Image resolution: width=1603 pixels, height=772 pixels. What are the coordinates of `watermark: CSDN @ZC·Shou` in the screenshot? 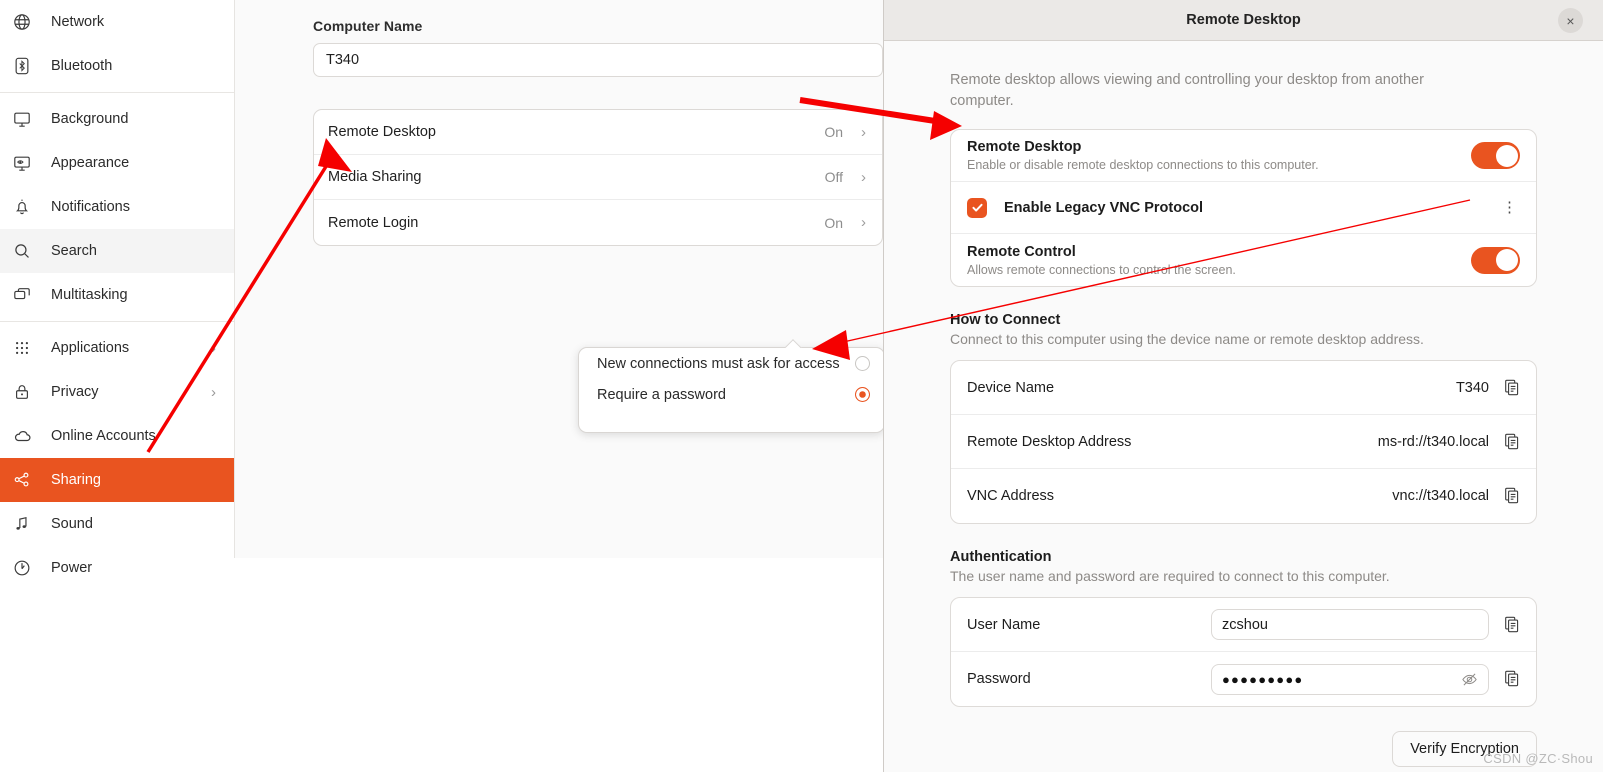 It's located at (1538, 758).